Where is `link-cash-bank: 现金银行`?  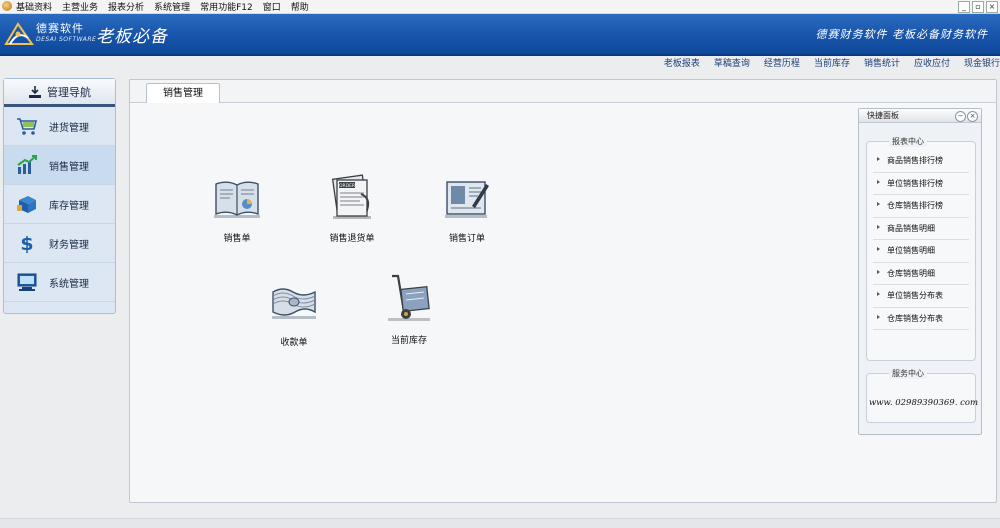
link-cash-bank: 现金银行 is located at coordinates (982, 62).